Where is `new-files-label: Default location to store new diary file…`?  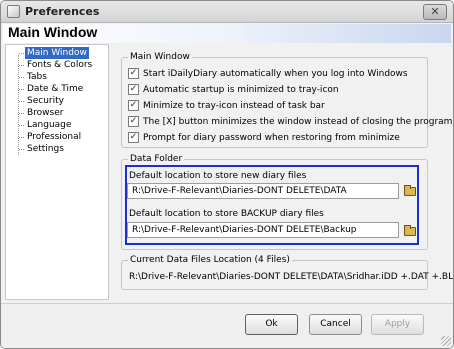 new-files-label: Default location to store new diary file… is located at coordinates (218, 176).